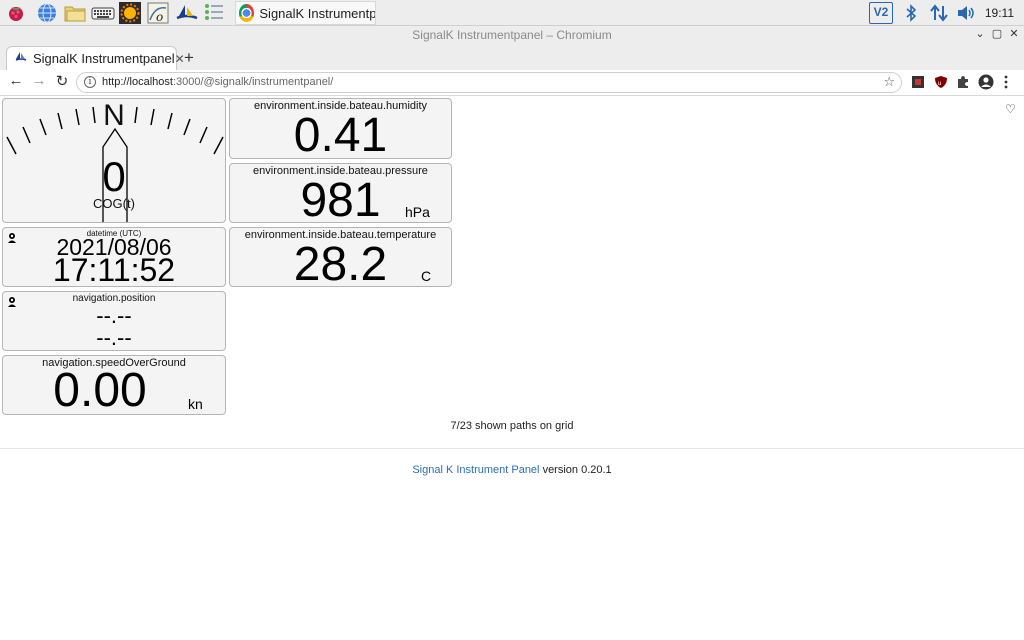 The image size is (1024, 640). What do you see at coordinates (939, 13) in the screenshot?
I see `network-transfer-icon` at bounding box center [939, 13].